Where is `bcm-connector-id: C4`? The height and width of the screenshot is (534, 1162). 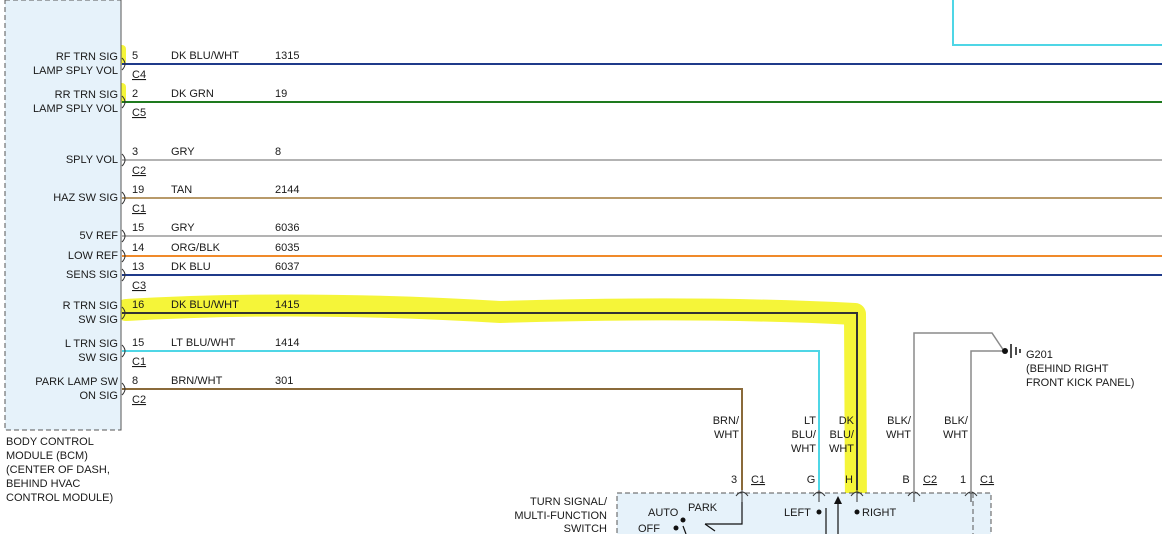 bcm-connector-id: C4 is located at coordinates (139, 75).